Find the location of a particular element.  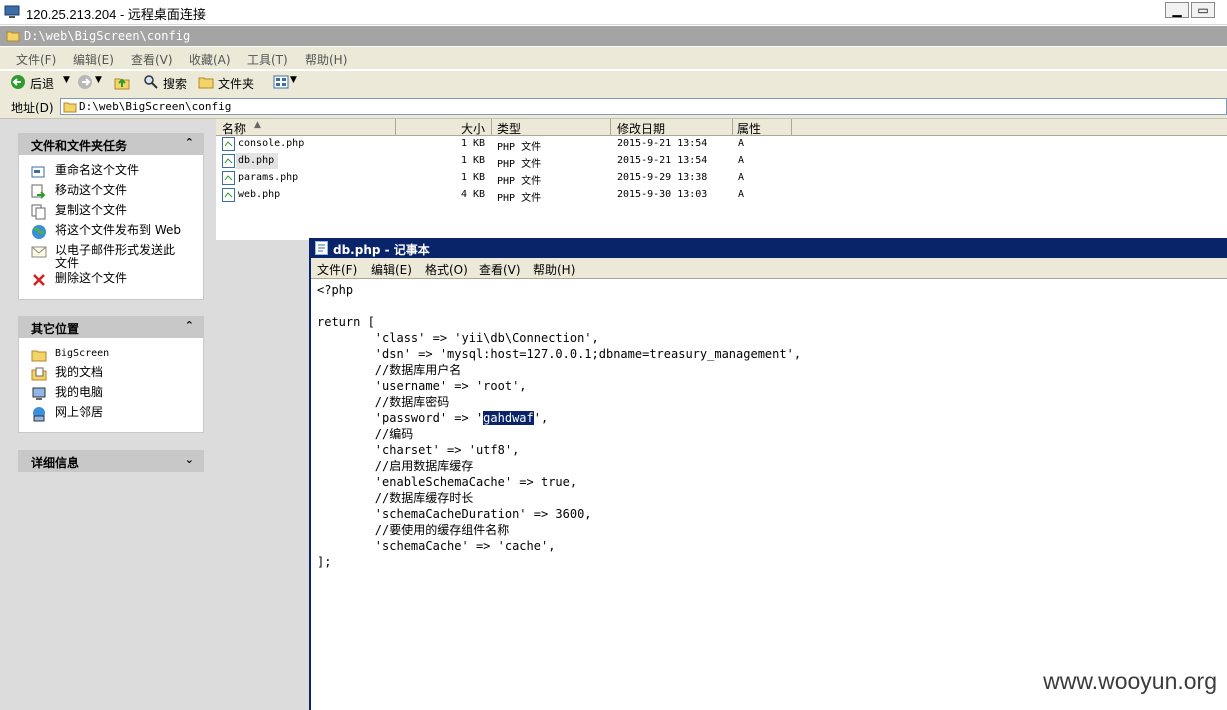

np-menu-view: 查看(V) is located at coordinates (500, 269).